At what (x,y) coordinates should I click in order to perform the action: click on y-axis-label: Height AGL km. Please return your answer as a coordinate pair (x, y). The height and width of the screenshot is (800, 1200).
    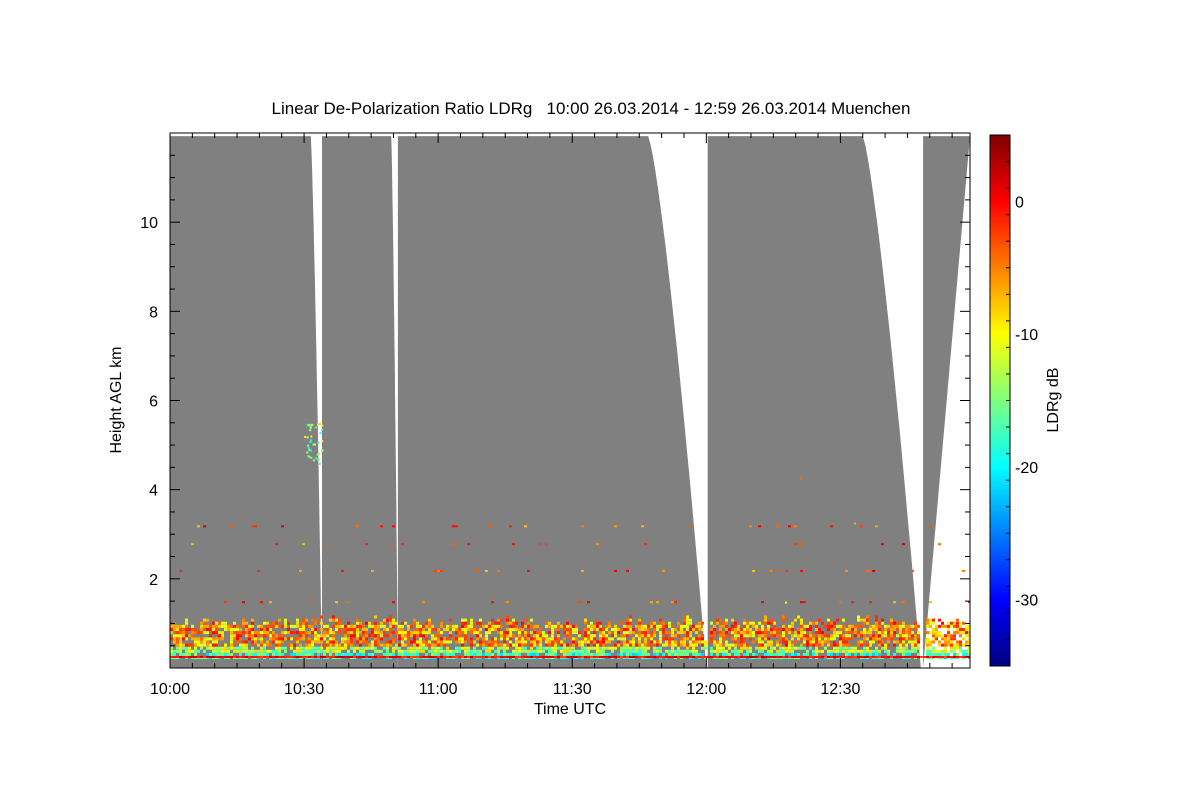
    Looking at the image, I should click on (116, 399).